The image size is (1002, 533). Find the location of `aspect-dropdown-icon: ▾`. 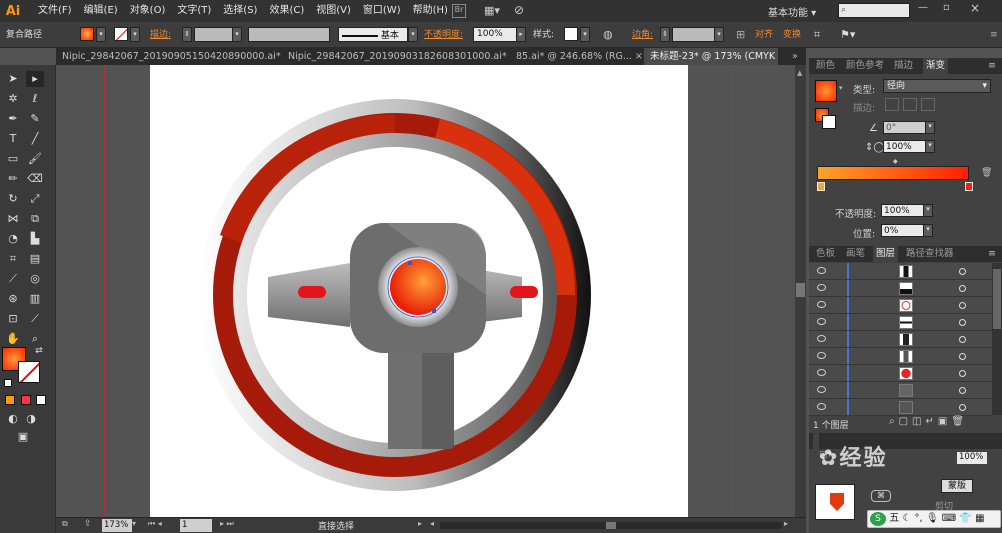

aspect-dropdown-icon: ▾ is located at coordinates (930, 146).